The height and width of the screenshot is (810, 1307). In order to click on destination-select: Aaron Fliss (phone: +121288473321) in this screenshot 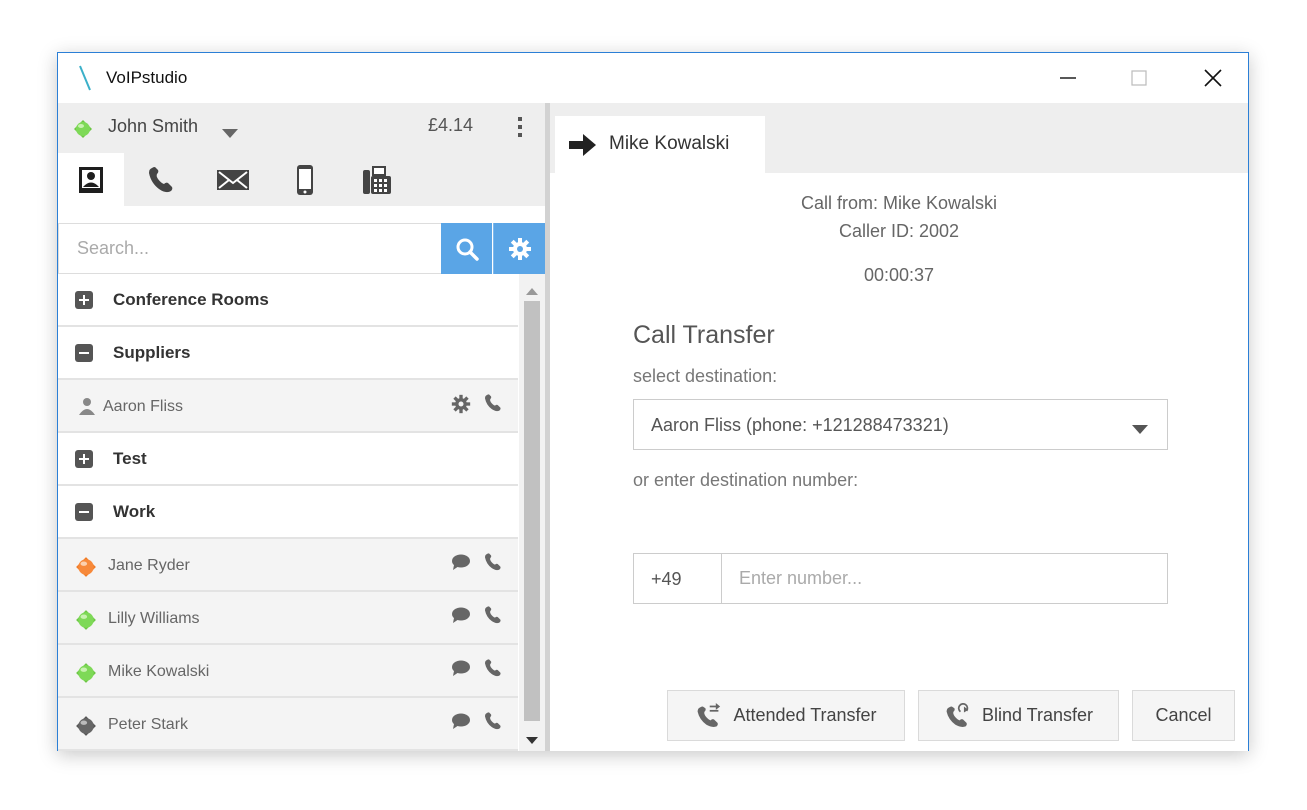, I will do `click(900, 424)`.